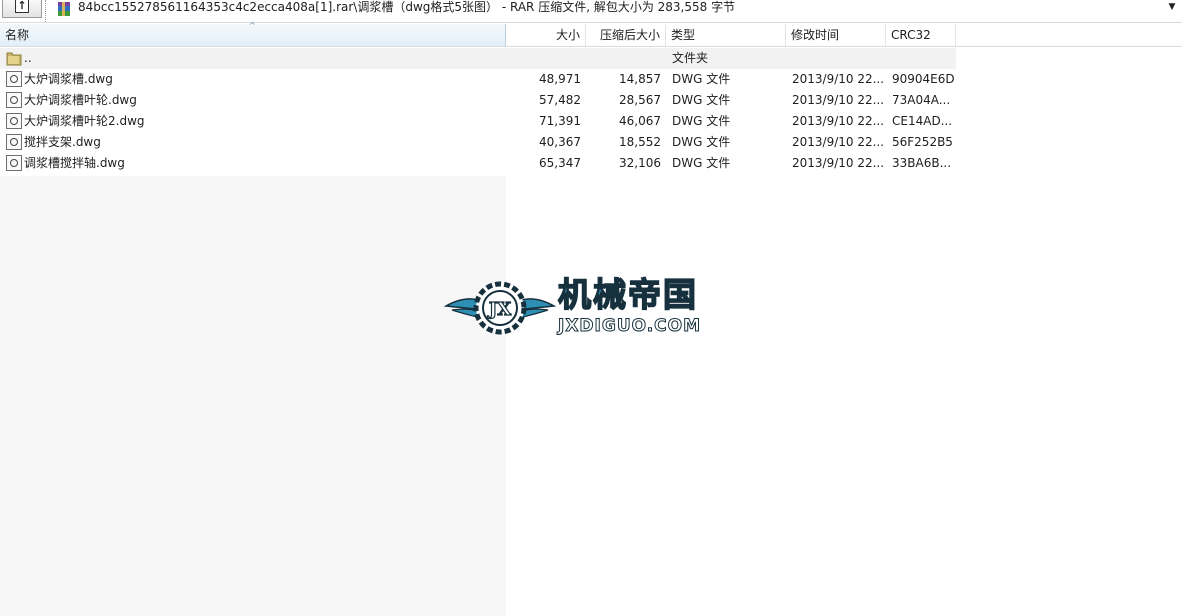 The width and height of the screenshot is (1182, 616). What do you see at coordinates (911, 35) in the screenshot?
I see `column-crc32-label: CRC32` at bounding box center [911, 35].